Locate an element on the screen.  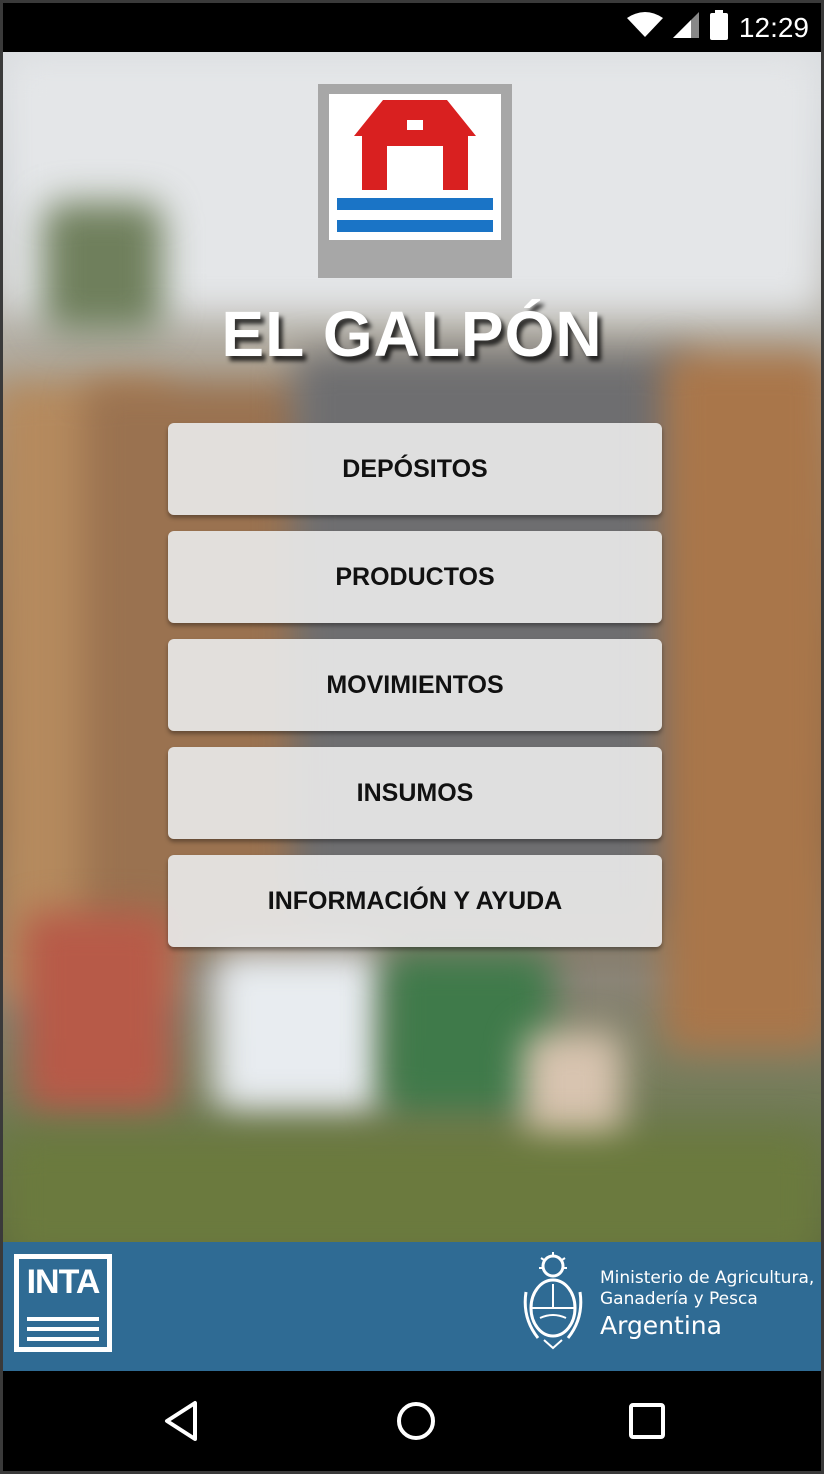
back-icon is located at coordinates (183, 1421).